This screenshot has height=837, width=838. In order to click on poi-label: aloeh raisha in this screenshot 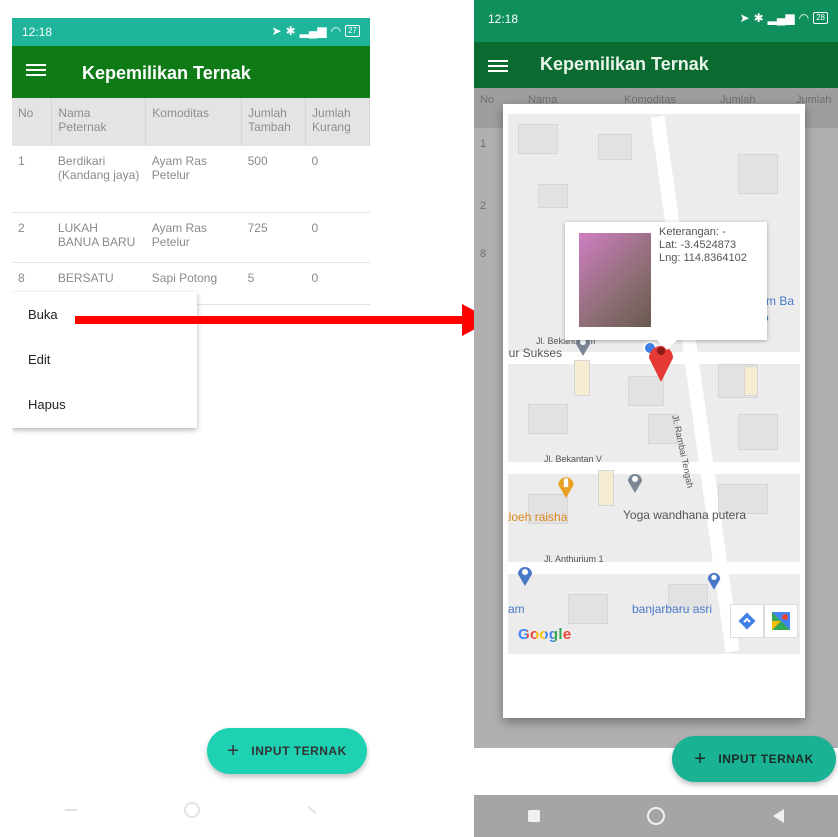, I will do `click(538, 517)`.